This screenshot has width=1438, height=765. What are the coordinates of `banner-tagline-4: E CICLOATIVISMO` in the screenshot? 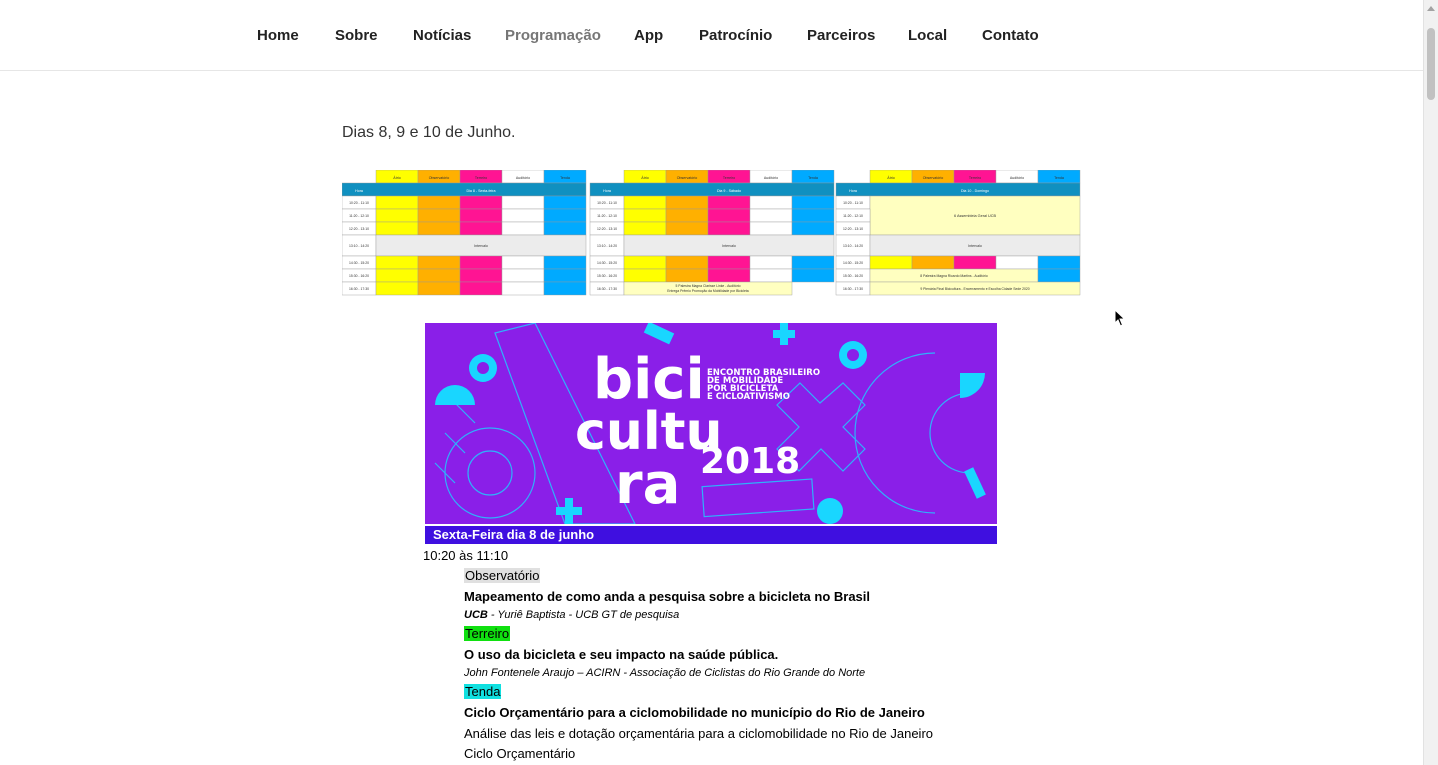 It's located at (748, 397).